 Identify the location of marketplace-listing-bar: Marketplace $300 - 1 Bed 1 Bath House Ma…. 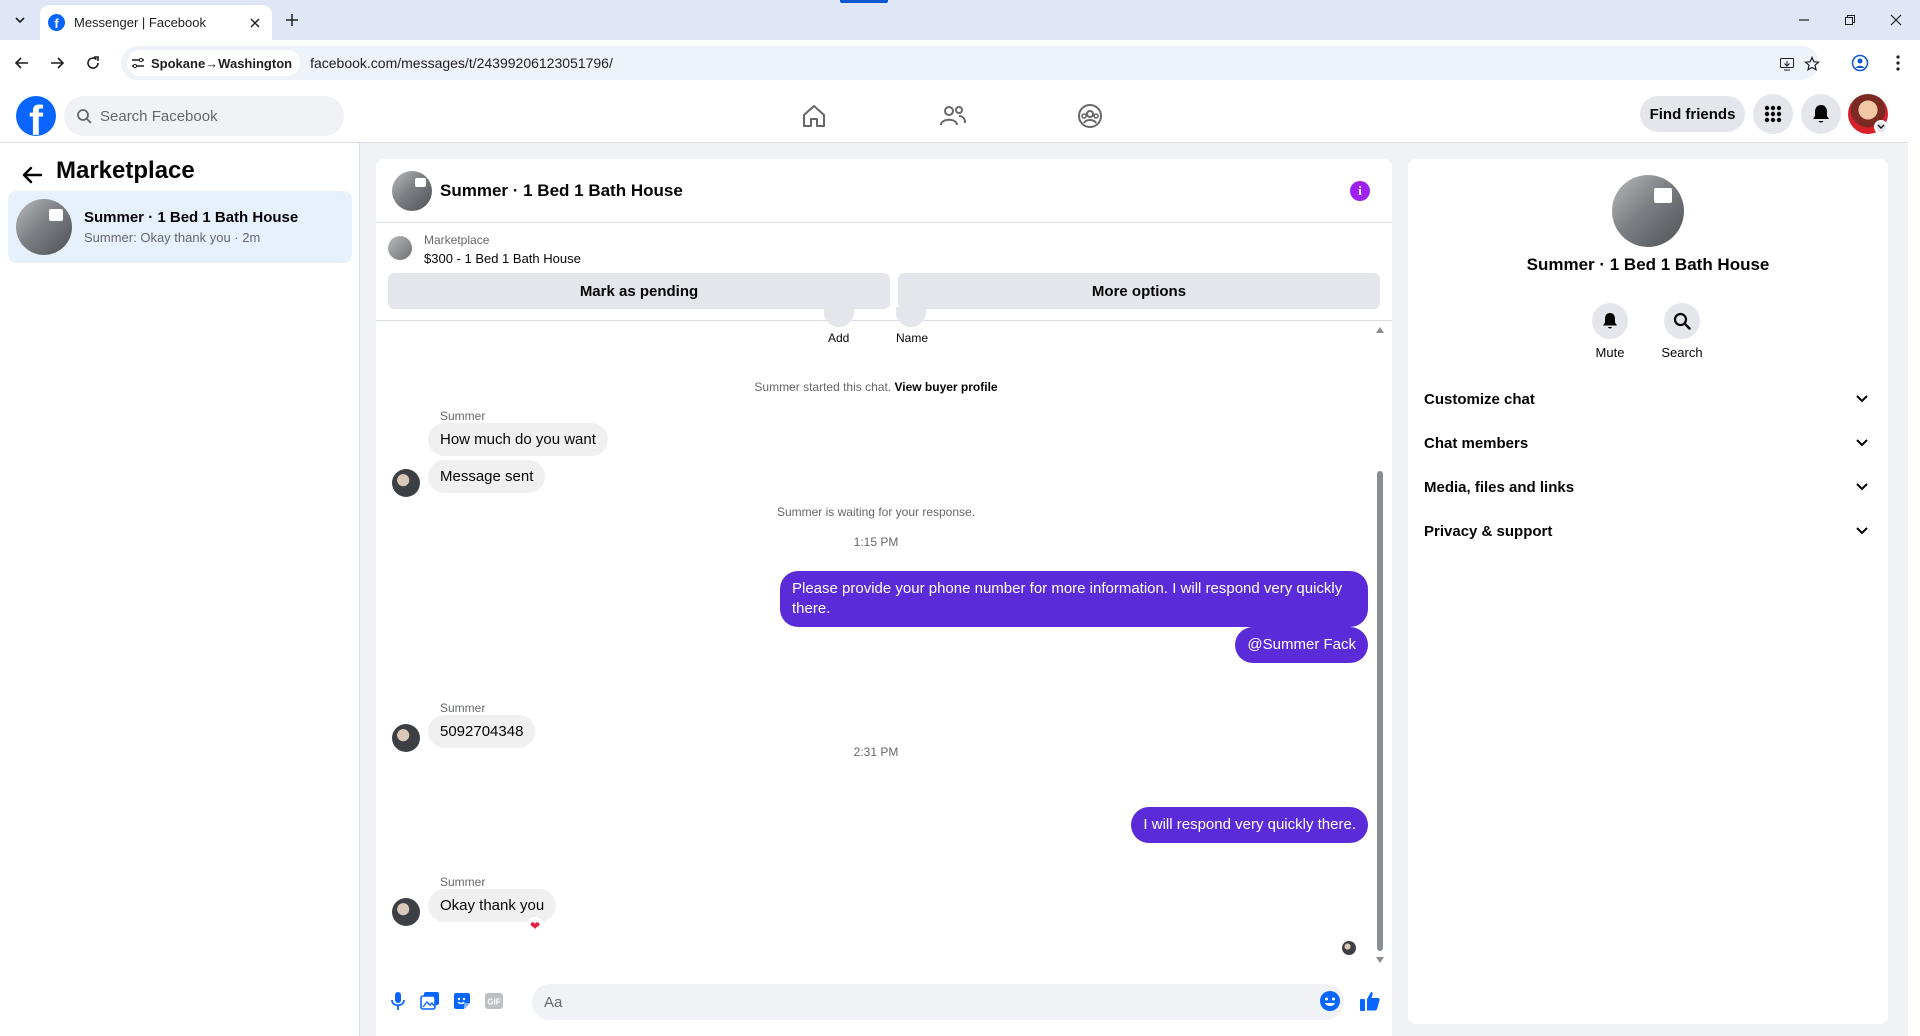
(884, 272).